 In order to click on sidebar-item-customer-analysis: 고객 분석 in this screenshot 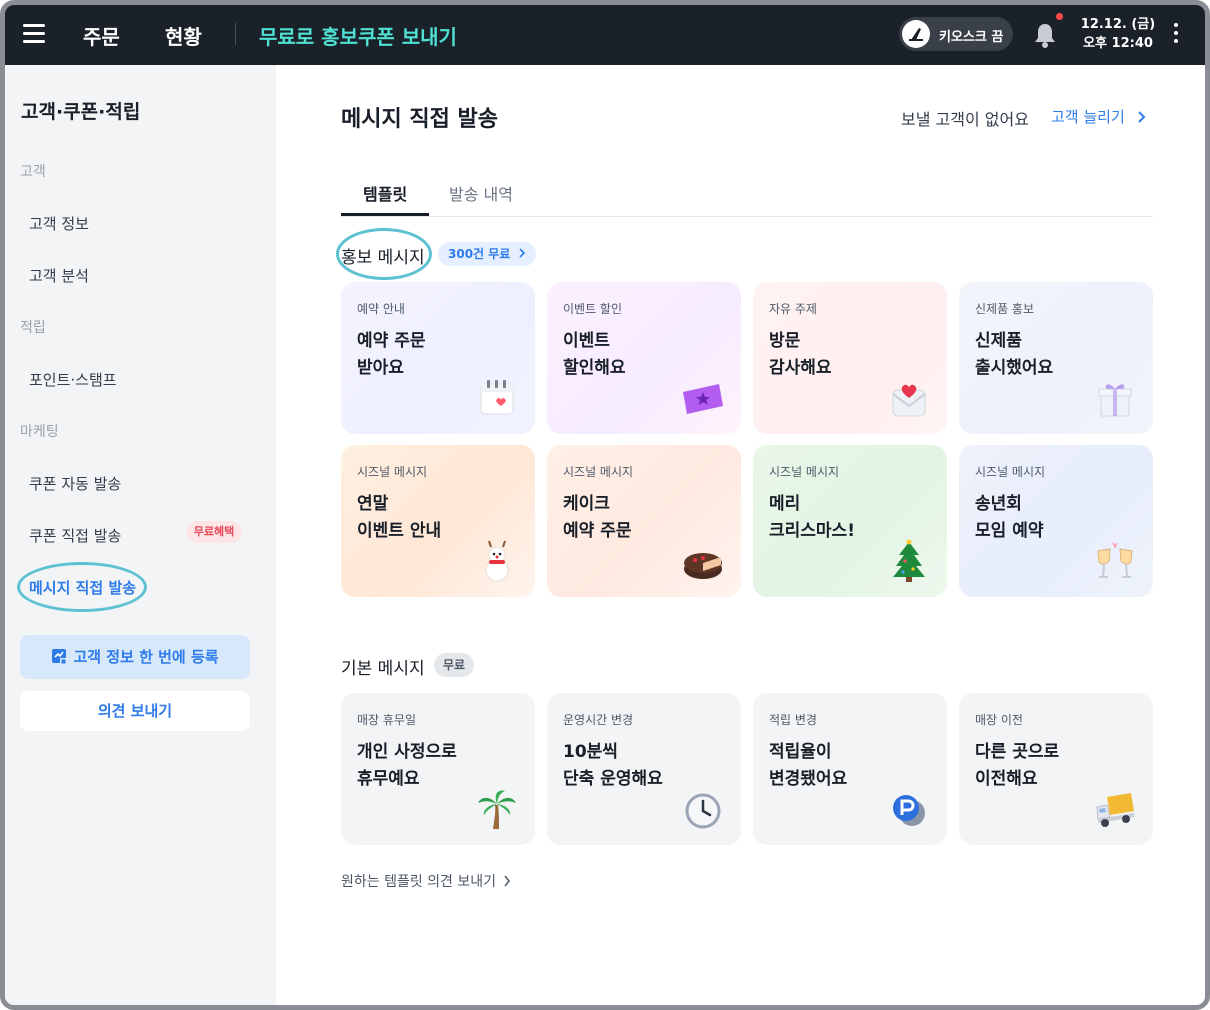, I will do `click(59, 275)`.